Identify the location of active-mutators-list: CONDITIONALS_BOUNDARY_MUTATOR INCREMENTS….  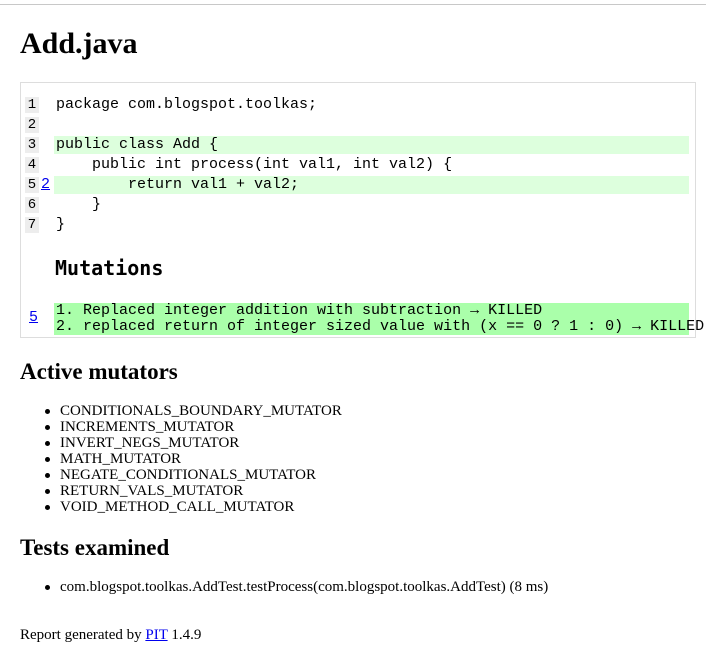
(192, 459).